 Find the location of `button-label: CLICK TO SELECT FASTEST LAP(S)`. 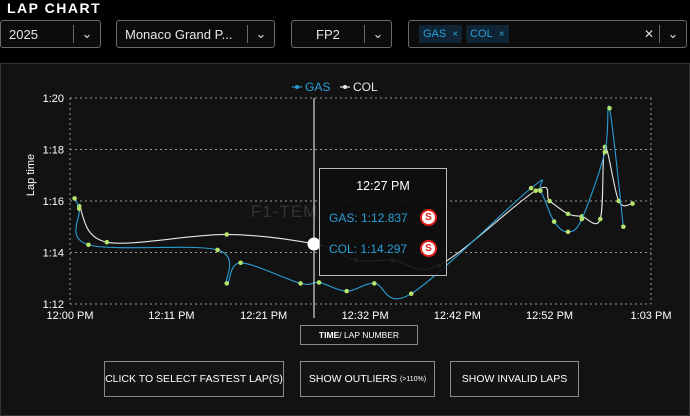

button-label: CLICK TO SELECT FASTEST LAP(S) is located at coordinates (194, 379).